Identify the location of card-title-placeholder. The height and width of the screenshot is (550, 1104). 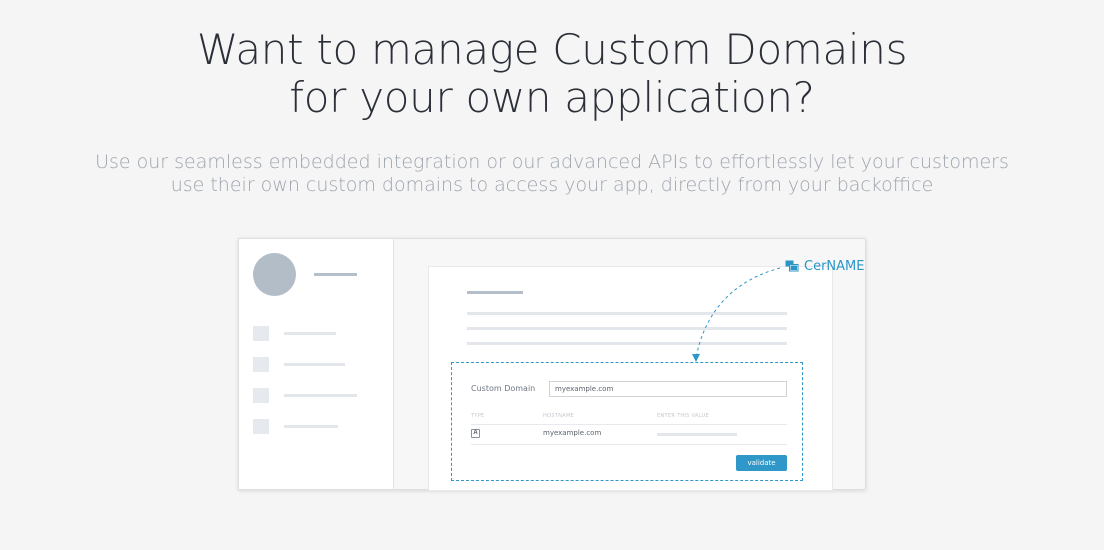
(495, 292).